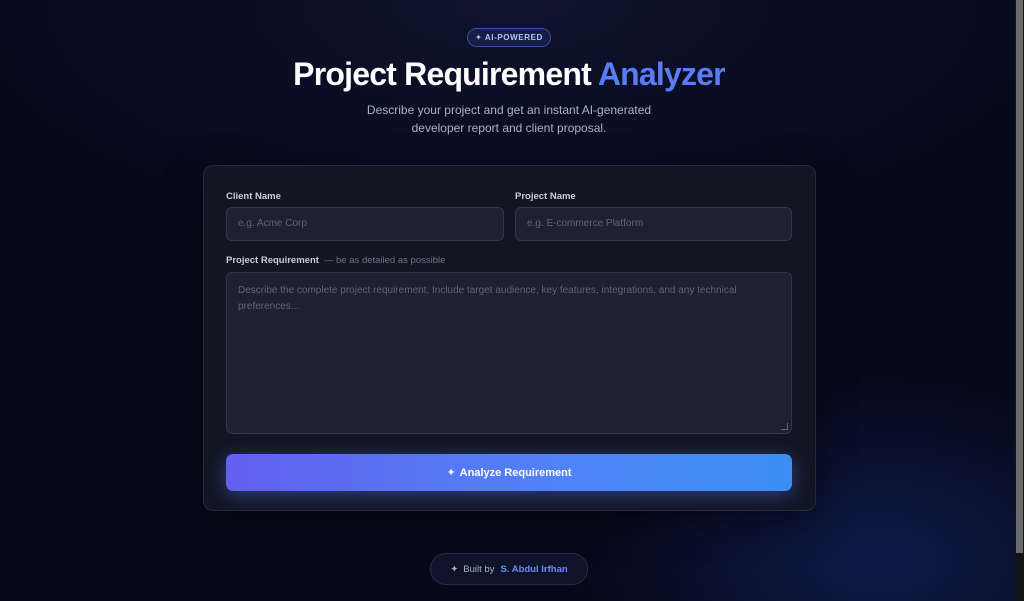 This screenshot has width=1024, height=601. What do you see at coordinates (515, 472) in the screenshot?
I see `analyze-button-label: Analyze Requirement` at bounding box center [515, 472].